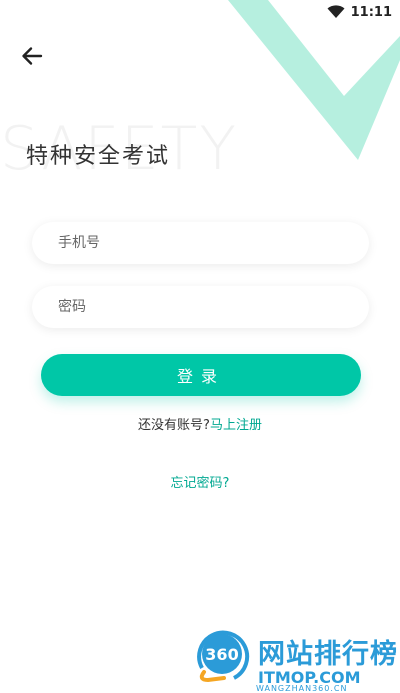 The image size is (400, 693). I want to click on watermark-logo-text: 360, so click(221, 654).